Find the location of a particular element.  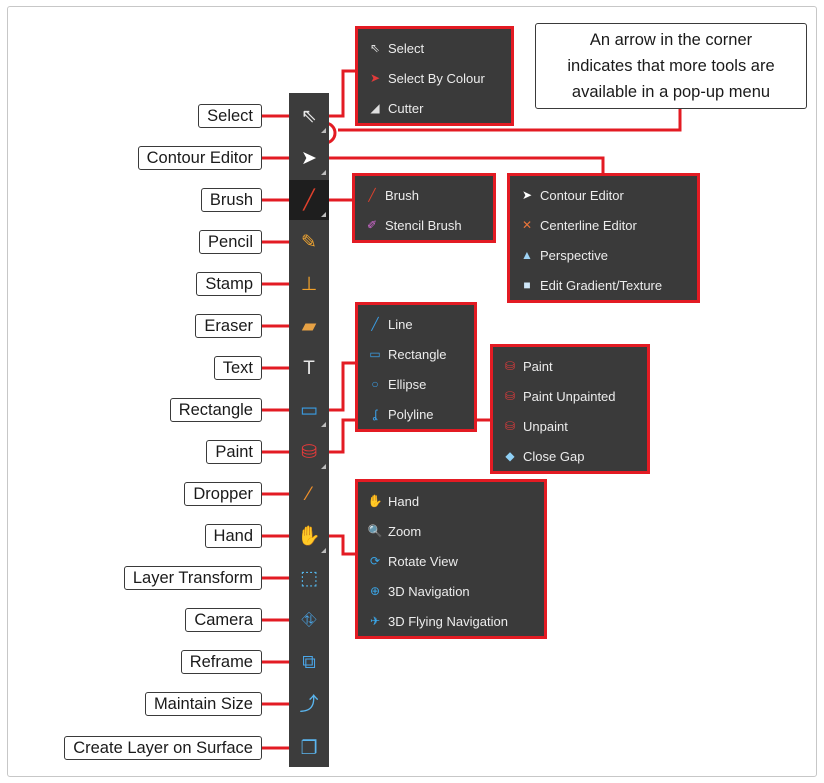

menu-item-rotate-view: ⟳ Rotate View is located at coordinates (450, 561).